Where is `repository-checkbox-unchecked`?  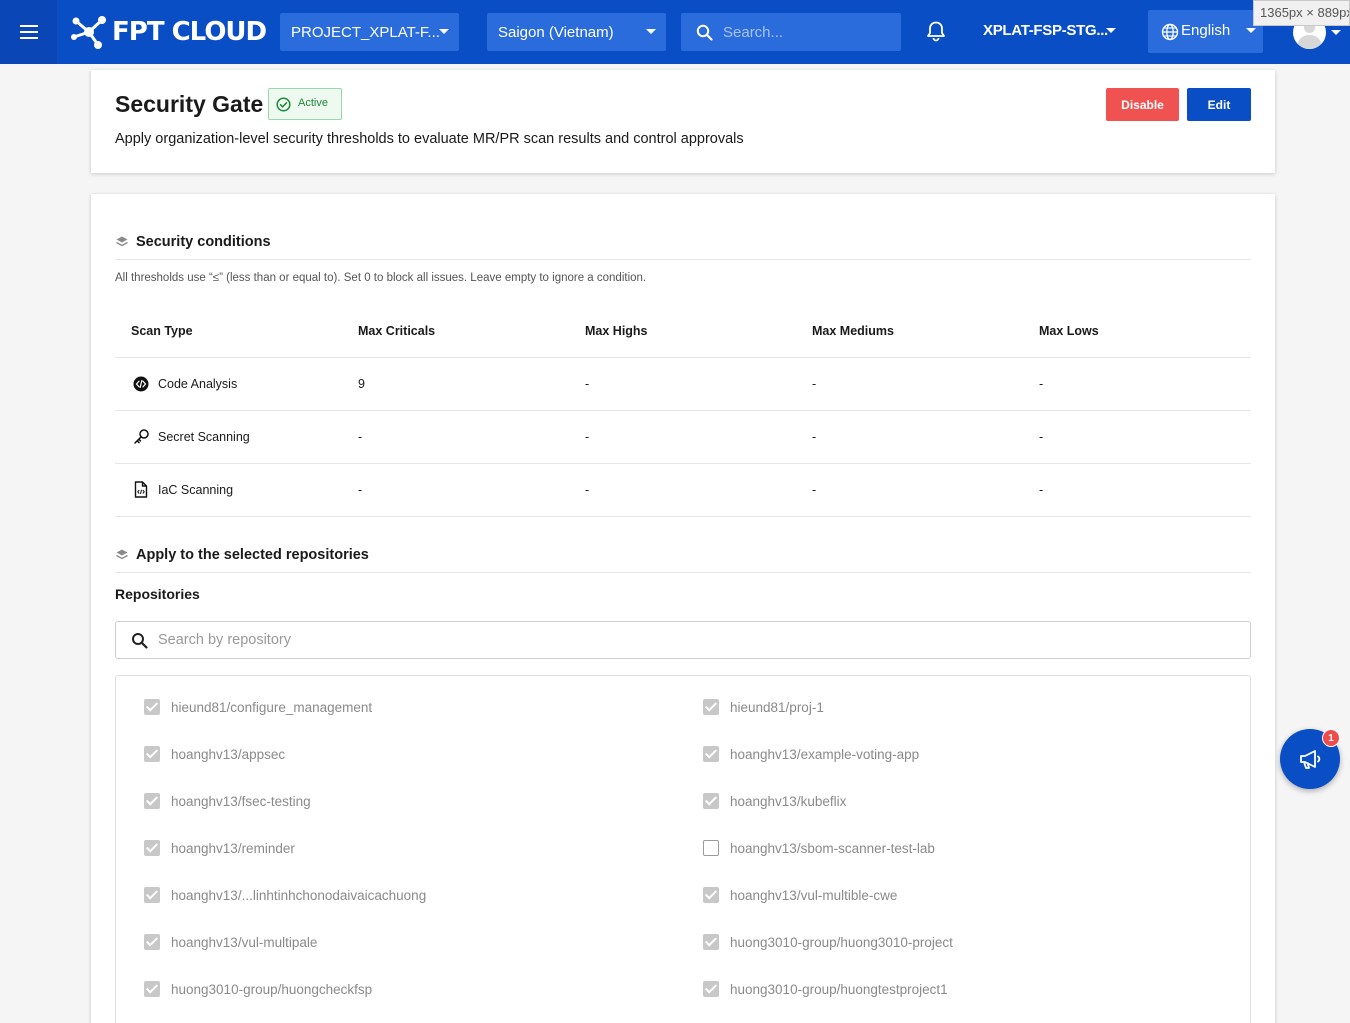 repository-checkbox-unchecked is located at coordinates (711, 848).